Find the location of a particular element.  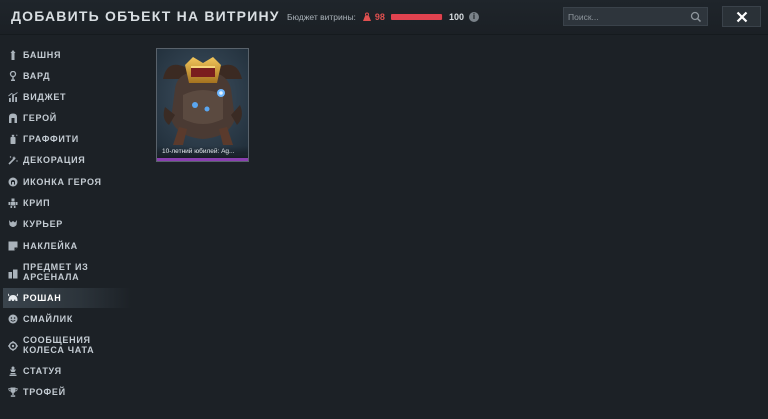

sidebar-item-label: СООБЩЕНИЯ КОЛЕСА ЧАТА is located at coordinates (59, 345).